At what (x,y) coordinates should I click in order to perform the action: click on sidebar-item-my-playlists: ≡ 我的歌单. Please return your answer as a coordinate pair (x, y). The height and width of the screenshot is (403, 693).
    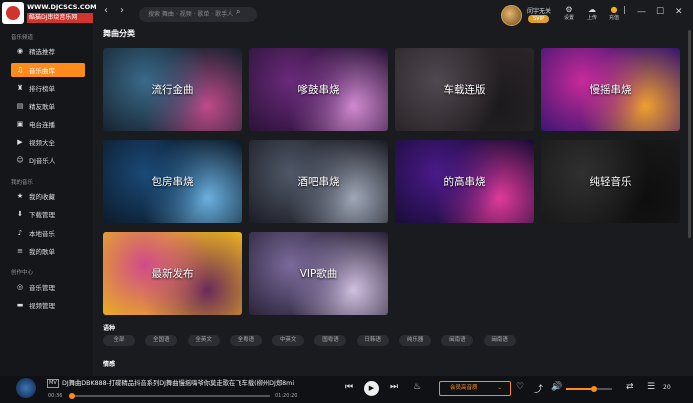
    Looking at the image, I should click on (48, 251).